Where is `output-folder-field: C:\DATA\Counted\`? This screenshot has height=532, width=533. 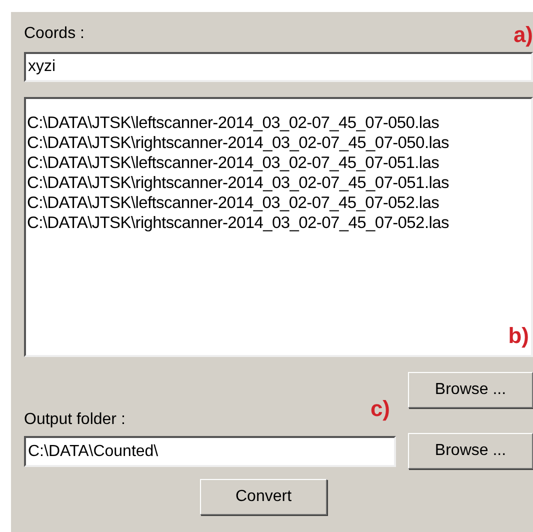
output-folder-field: C:\DATA\Counted\ is located at coordinates (210, 451).